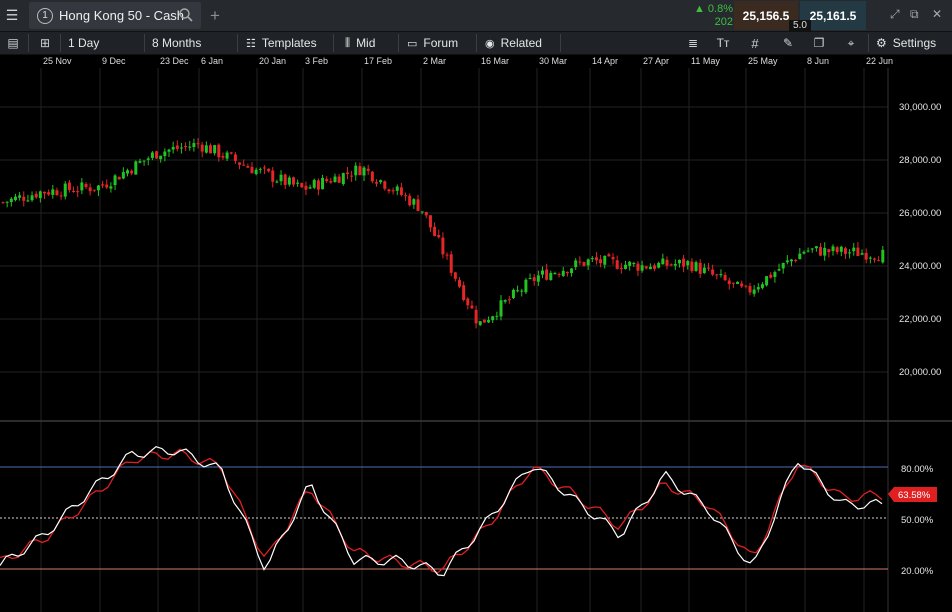 Image resolution: width=952 pixels, height=612 pixels. I want to click on price-tick: 30,000.00, so click(920, 107).